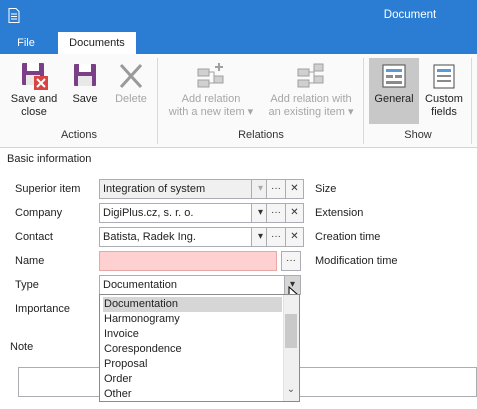  What do you see at coordinates (34, 237) in the screenshot?
I see `contact-label: Contact` at bounding box center [34, 237].